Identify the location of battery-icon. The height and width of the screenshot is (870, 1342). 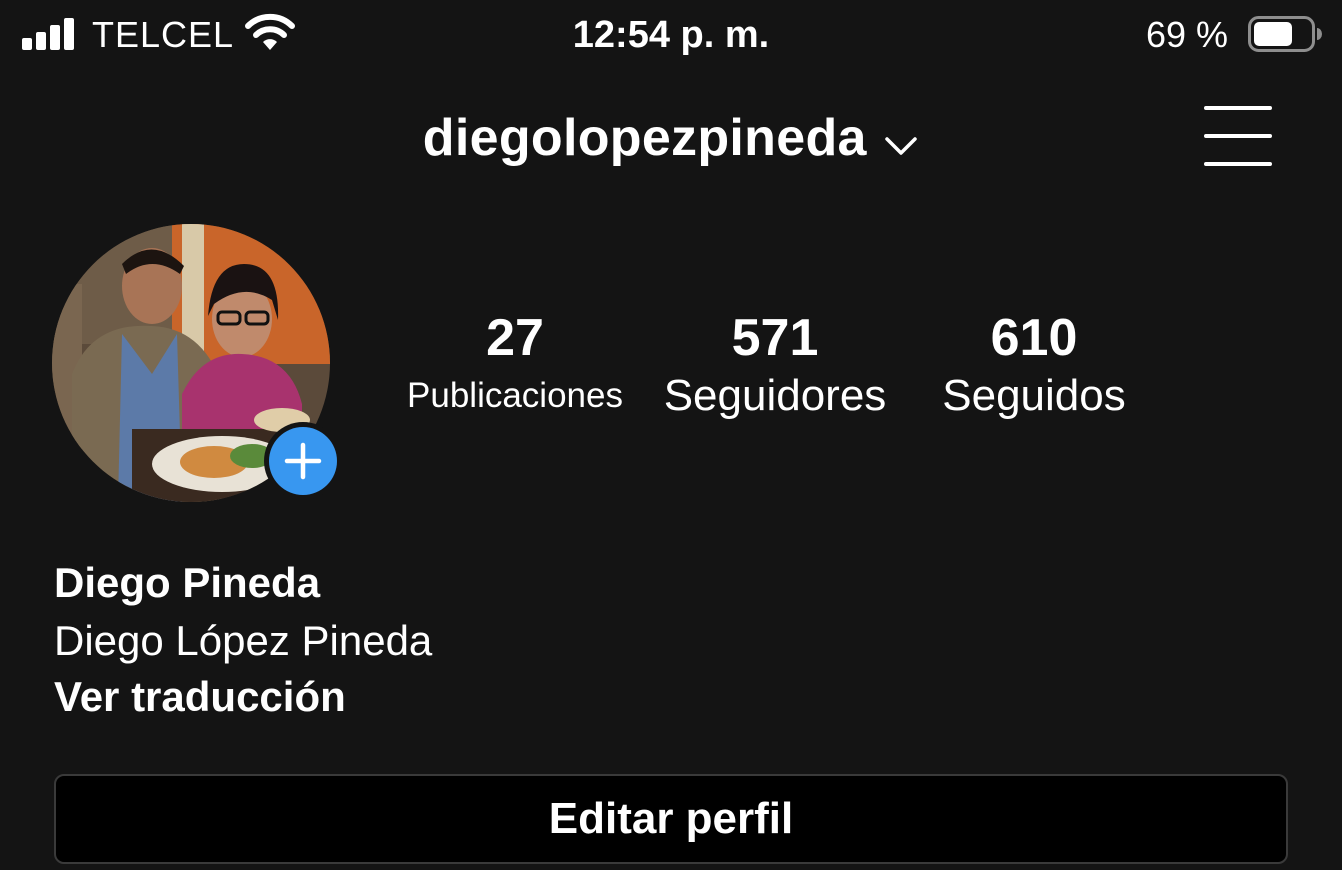
(1285, 34).